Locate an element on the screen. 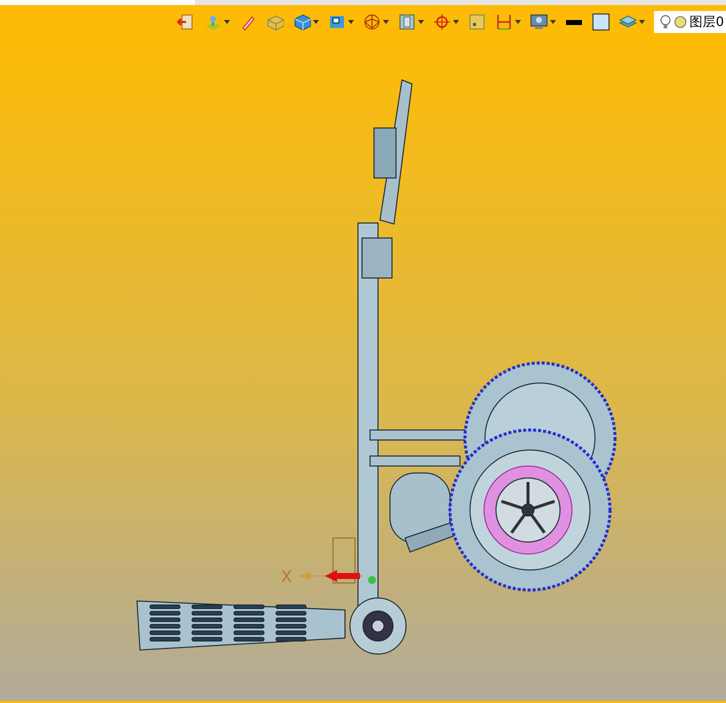  crosshair-icon is located at coordinates (442, 22).